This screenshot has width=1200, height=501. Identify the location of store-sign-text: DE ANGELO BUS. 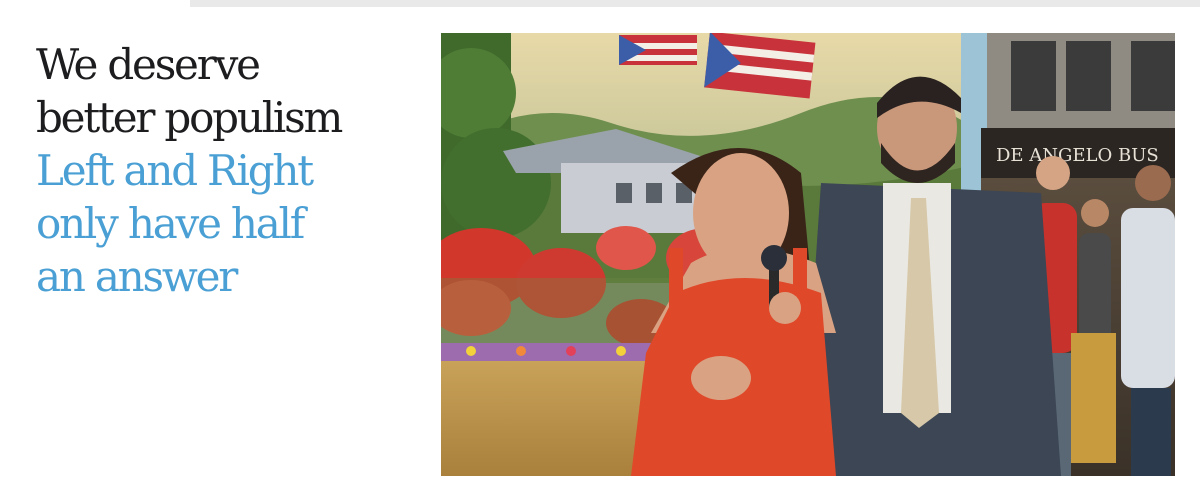
(1077, 155).